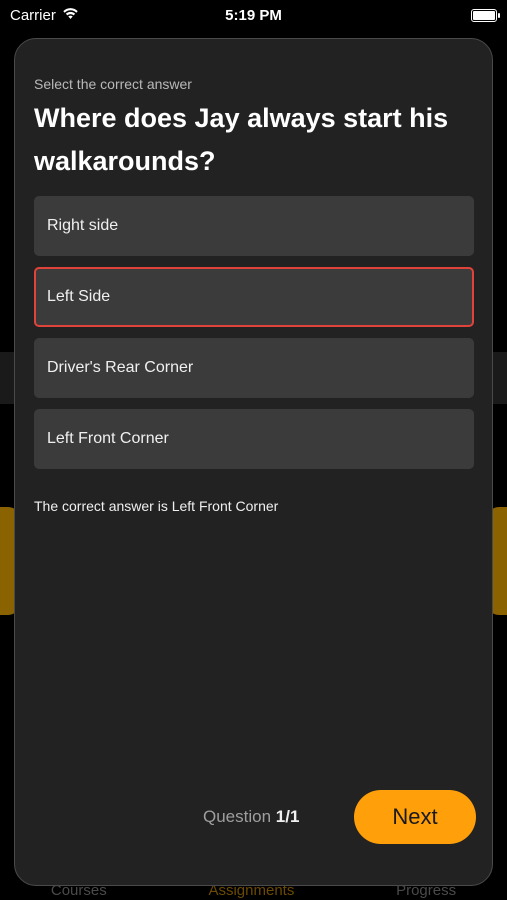 The height and width of the screenshot is (900, 507). What do you see at coordinates (254, 439) in the screenshot?
I see `answer-option-left-front-corner: Left Front Corner` at bounding box center [254, 439].